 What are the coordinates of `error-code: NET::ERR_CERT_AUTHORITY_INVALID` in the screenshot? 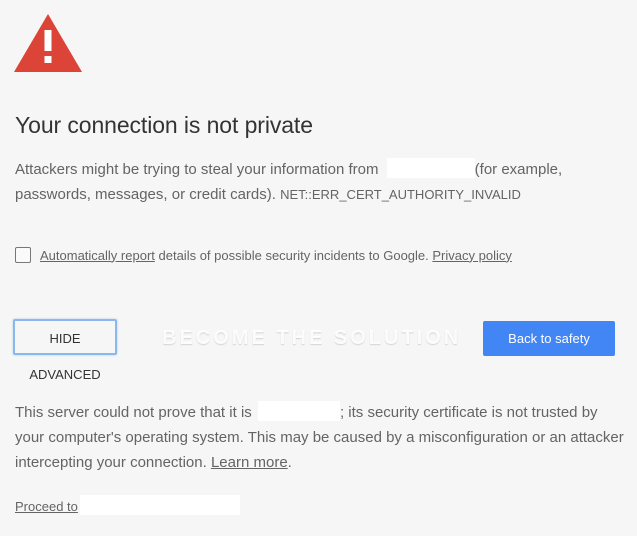 It's located at (400, 194).